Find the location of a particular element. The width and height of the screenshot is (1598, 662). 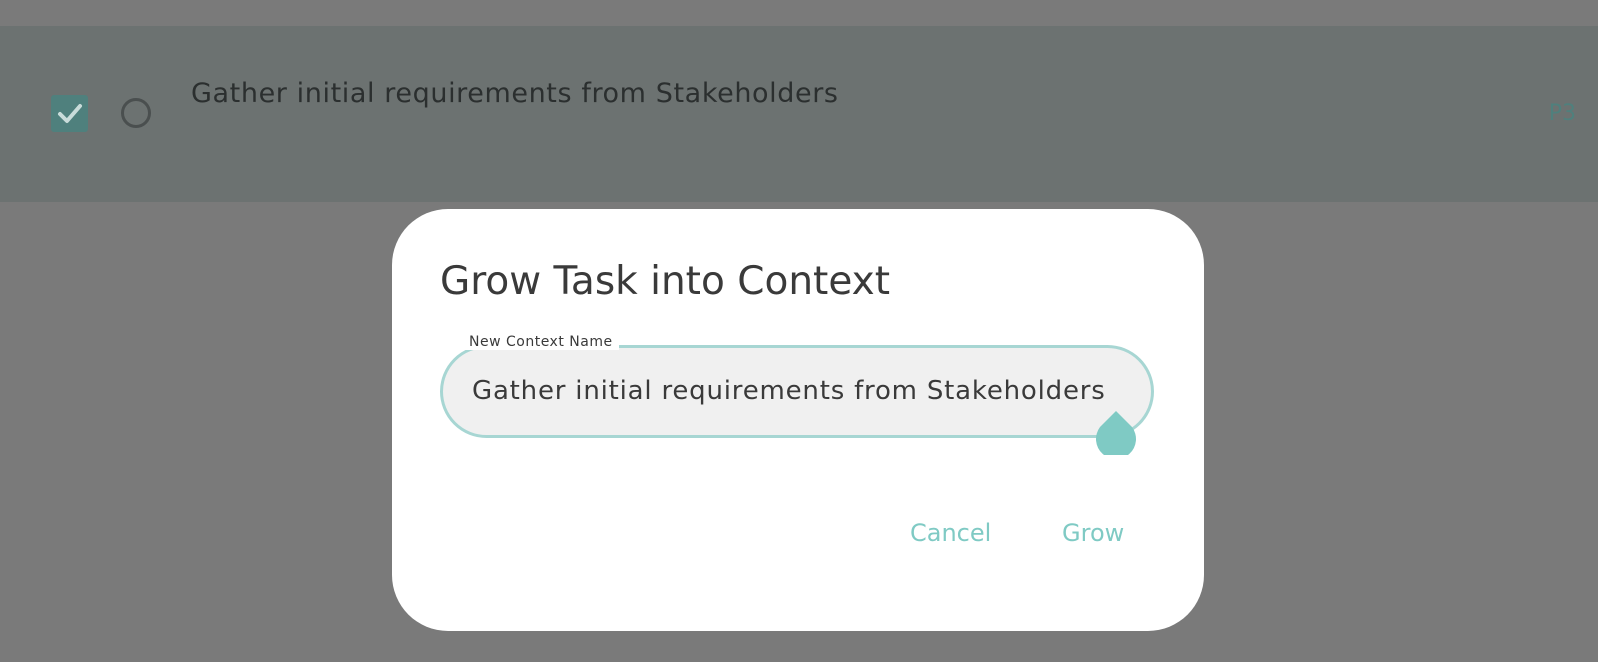

text-selection-handle-icon is located at coordinates (1116, 433).